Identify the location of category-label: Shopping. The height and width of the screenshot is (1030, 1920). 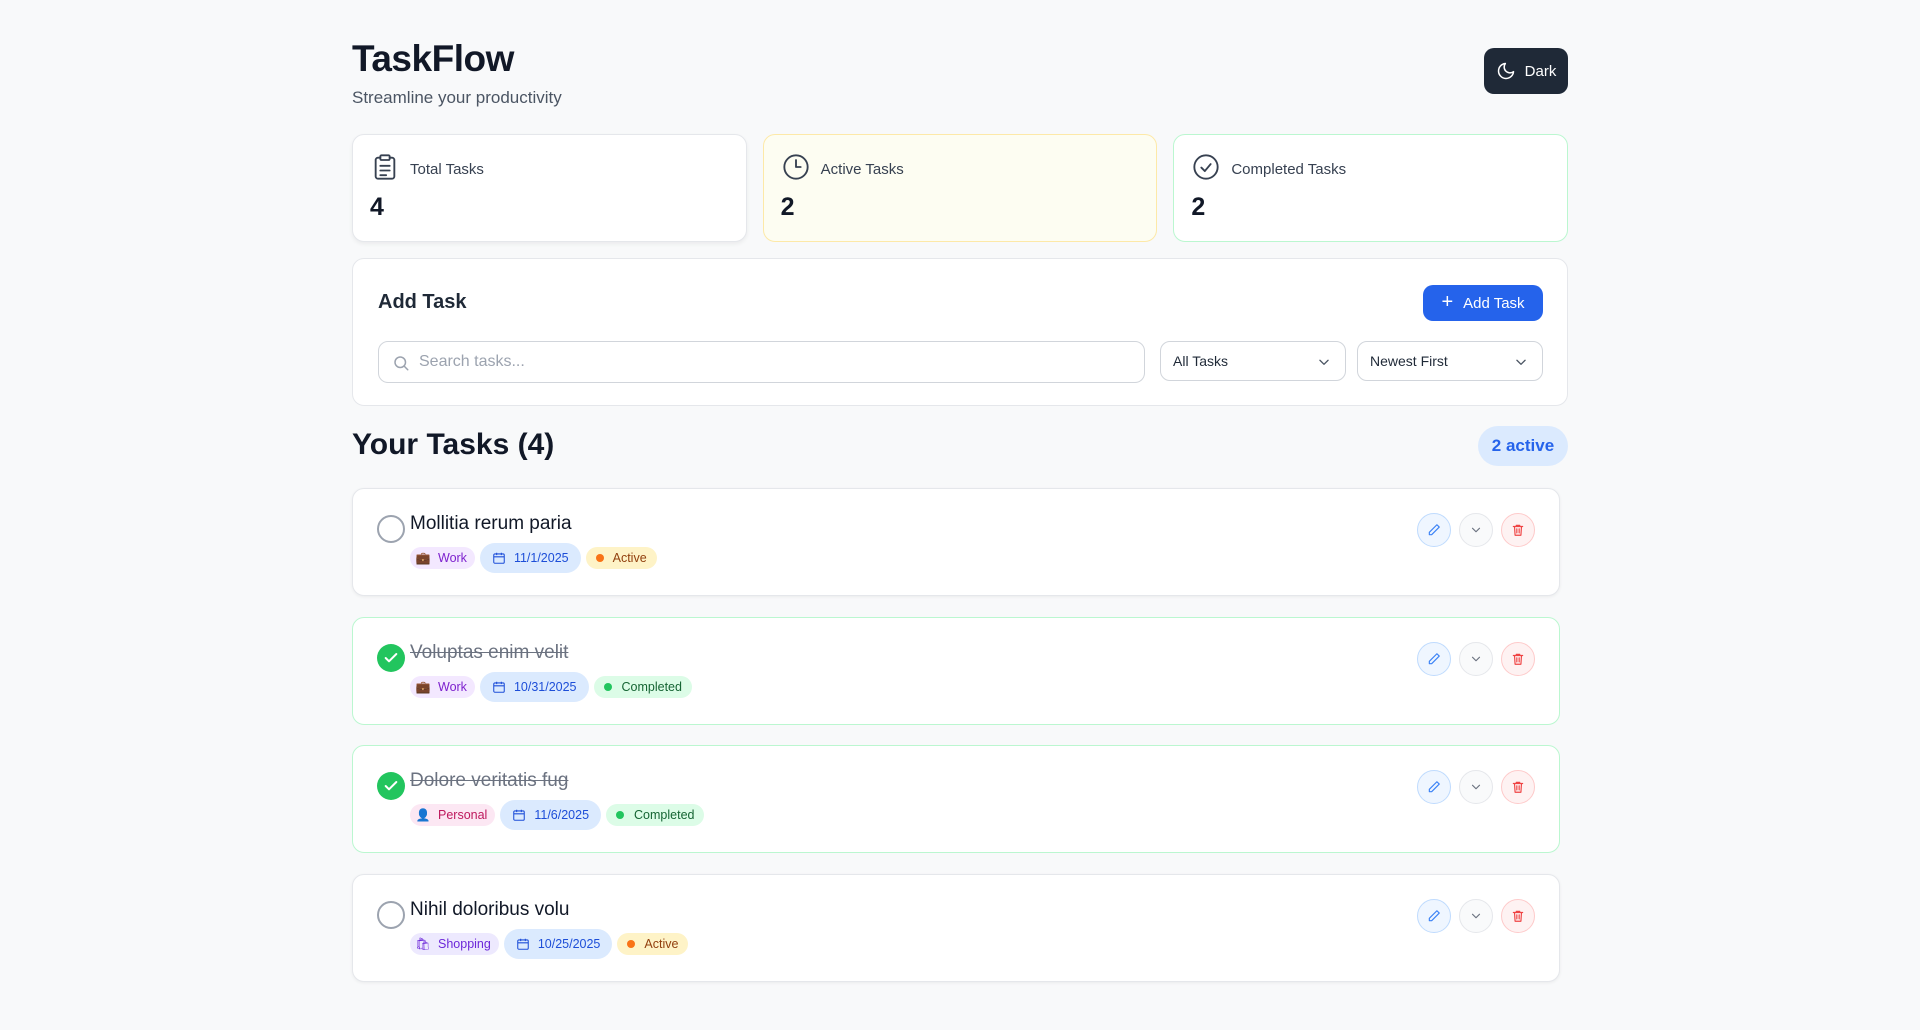
(464, 944).